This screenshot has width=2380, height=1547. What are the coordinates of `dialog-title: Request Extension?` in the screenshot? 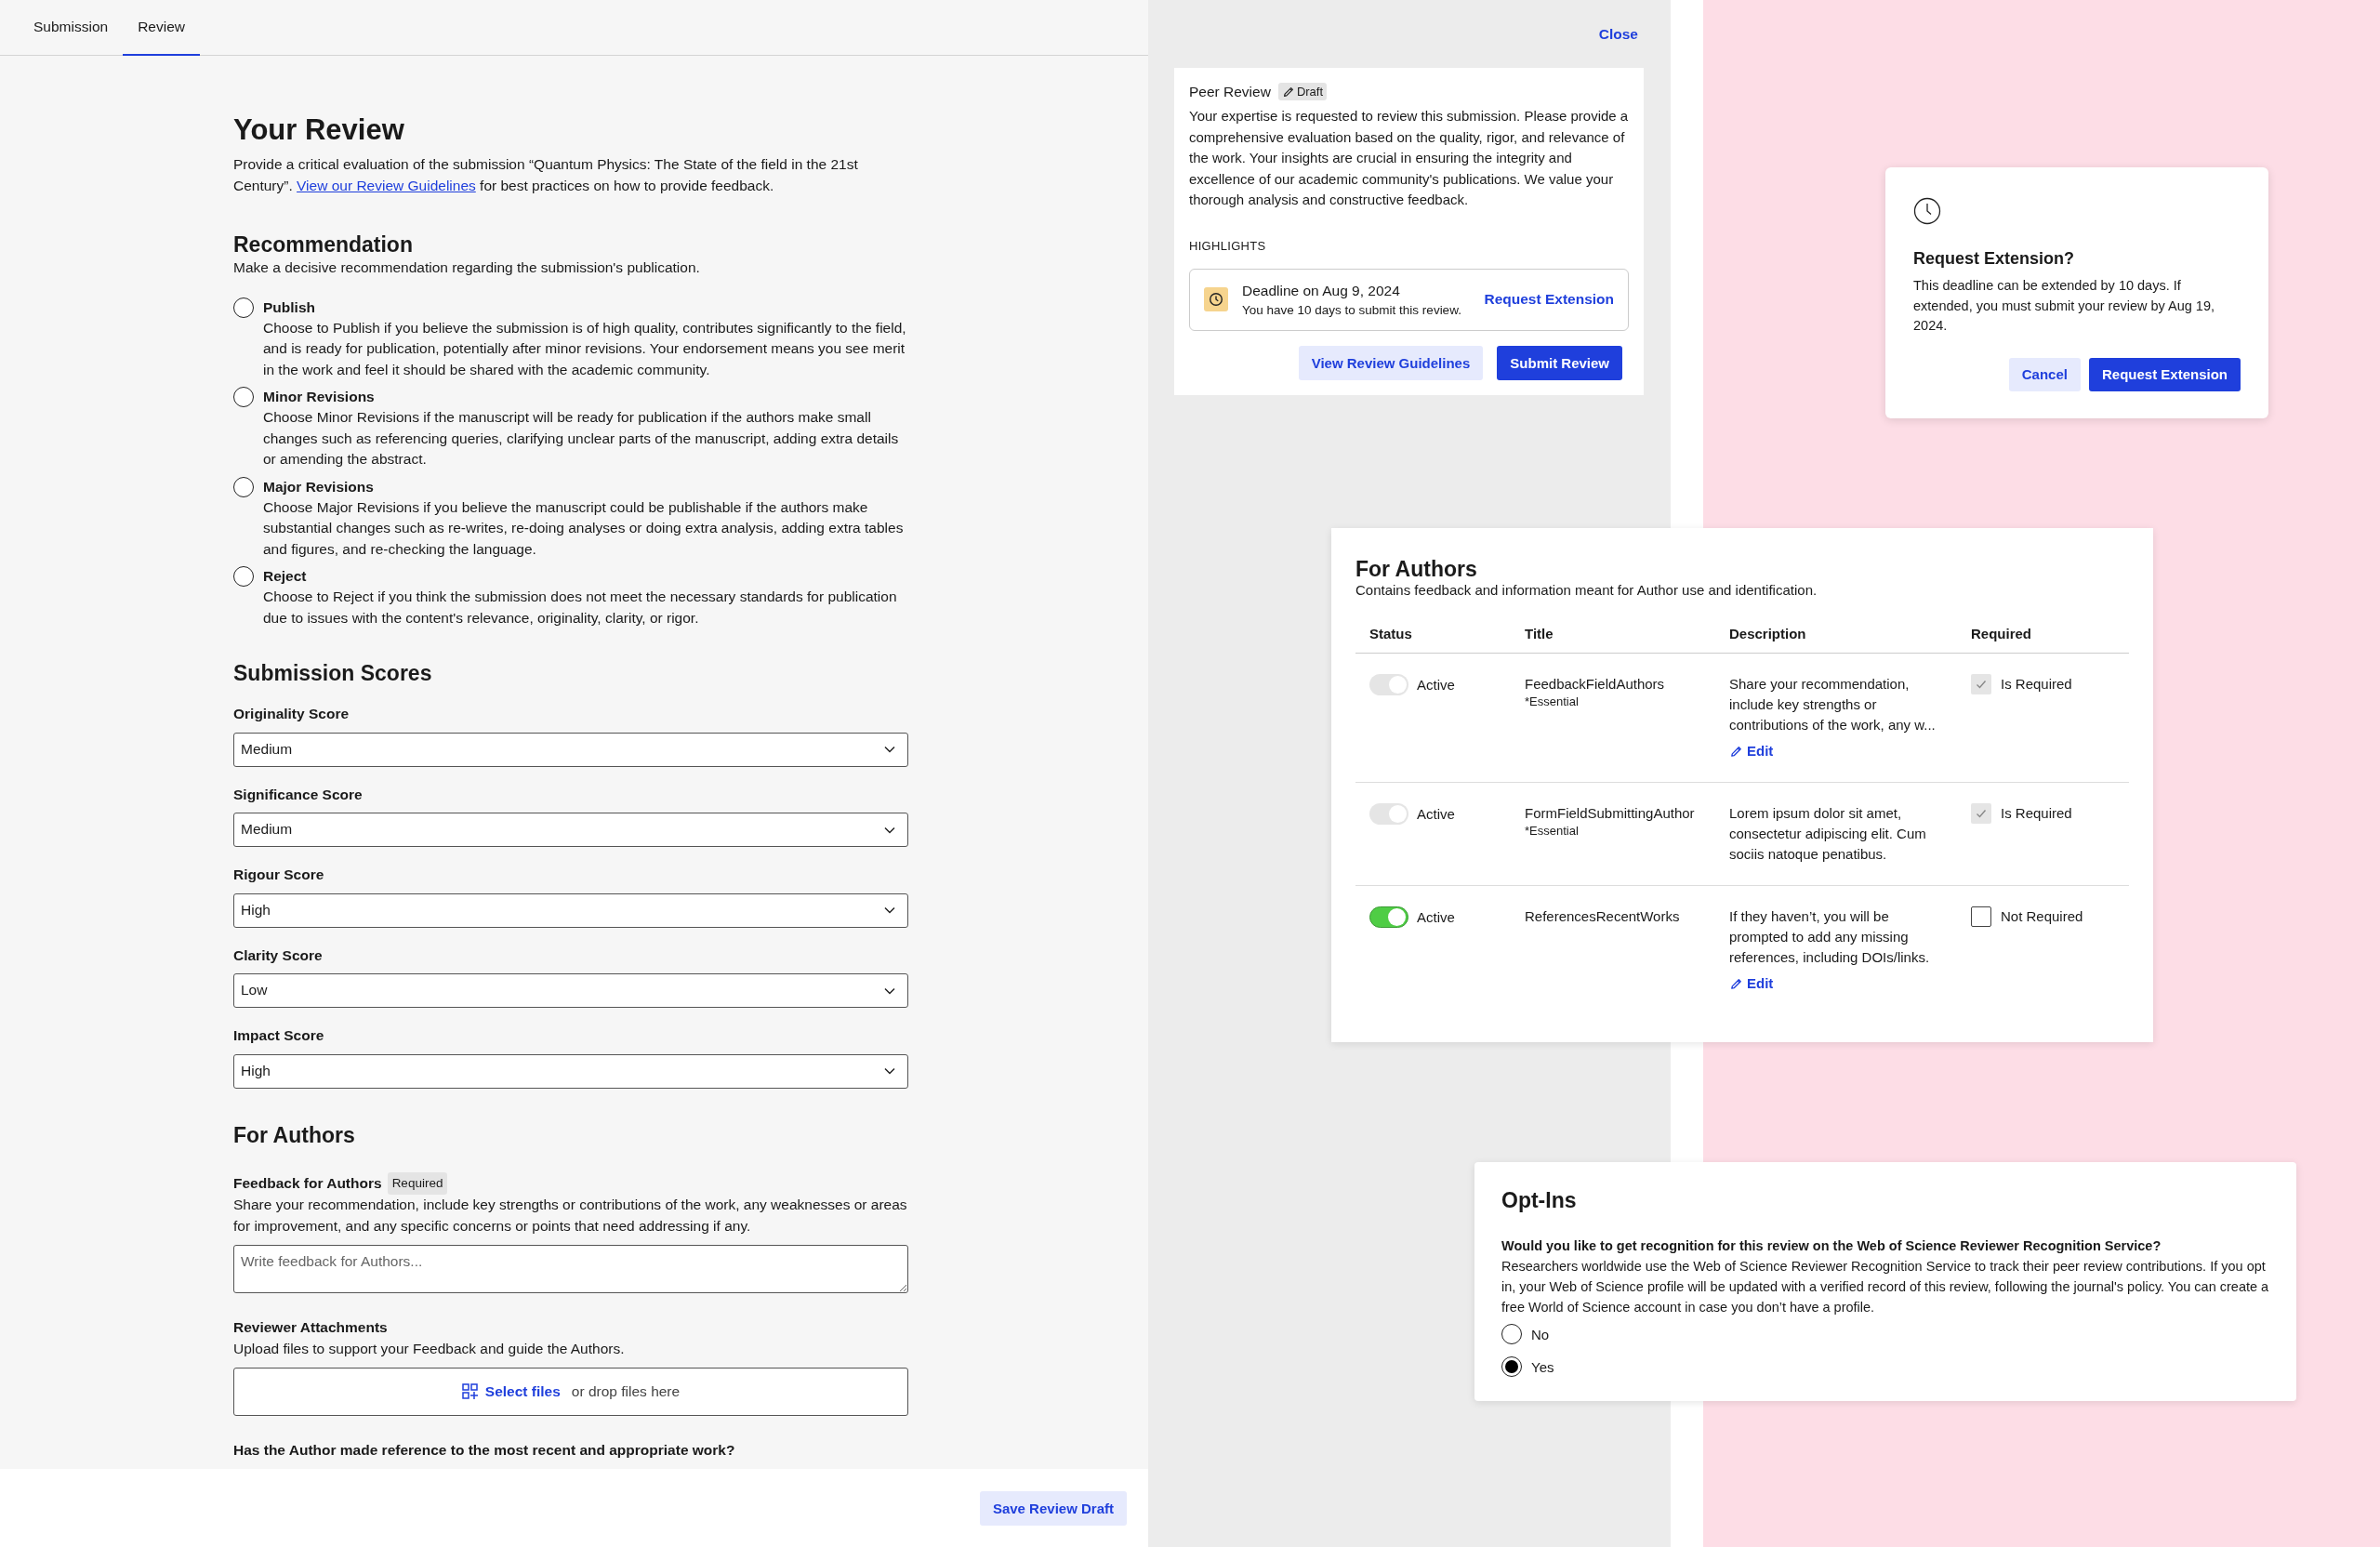 It's located at (1994, 259).